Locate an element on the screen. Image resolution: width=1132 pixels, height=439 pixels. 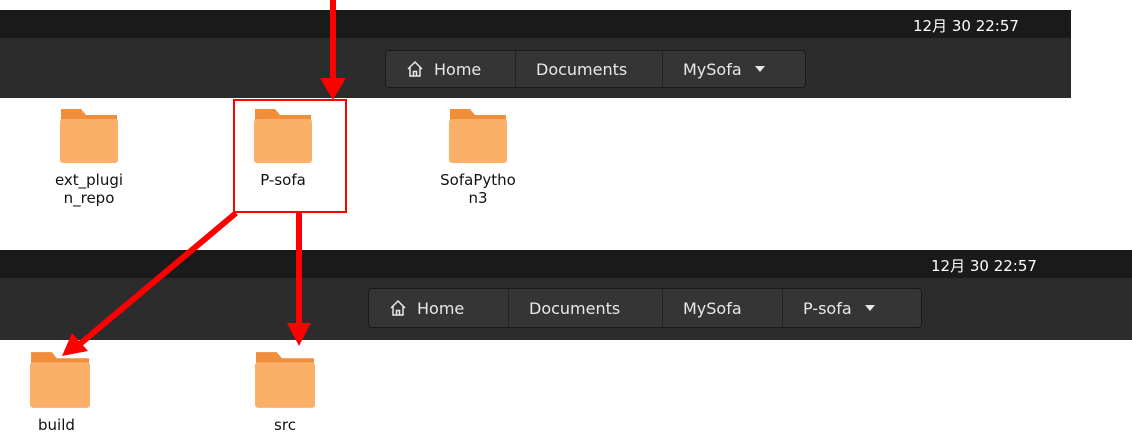
folder-label: ext_plugin_repo is located at coordinates (89, 189).